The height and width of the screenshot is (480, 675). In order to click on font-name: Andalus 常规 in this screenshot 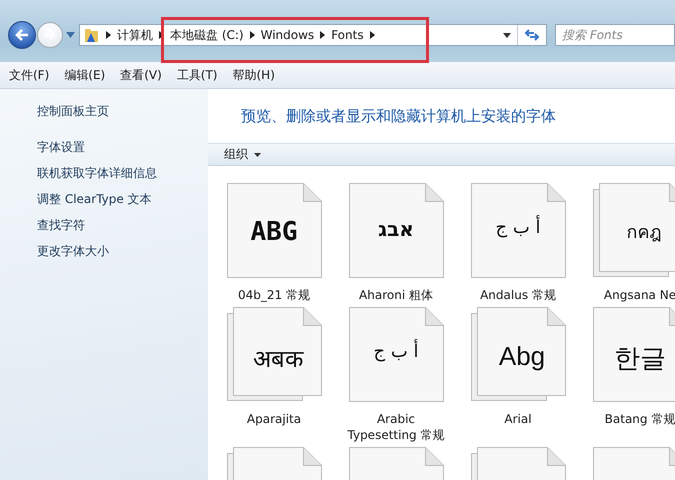, I will do `click(518, 295)`.